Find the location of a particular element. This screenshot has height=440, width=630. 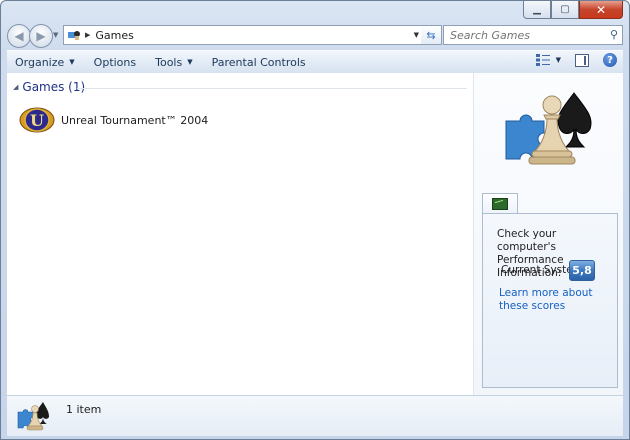

performance-monitor-icon is located at coordinates (500, 204).